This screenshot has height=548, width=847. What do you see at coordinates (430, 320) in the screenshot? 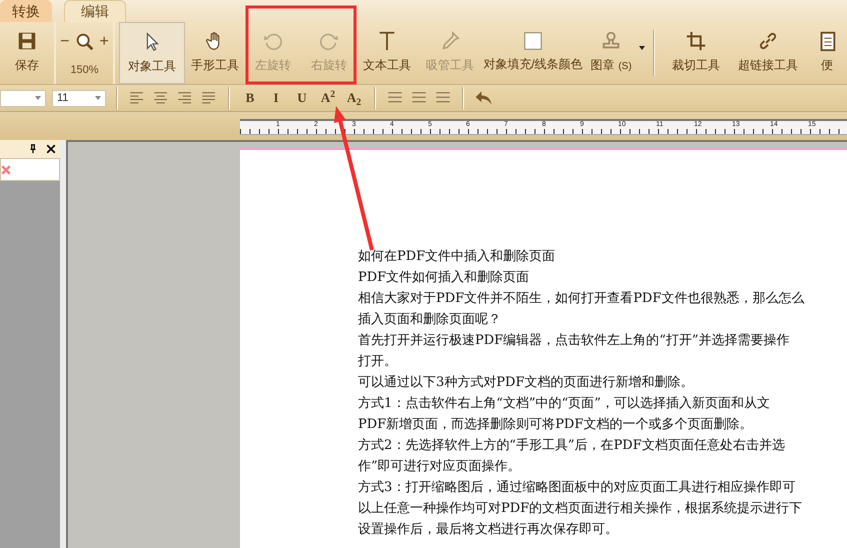
I see `document-text-line: 插入页面和删除页面呢？` at bounding box center [430, 320].